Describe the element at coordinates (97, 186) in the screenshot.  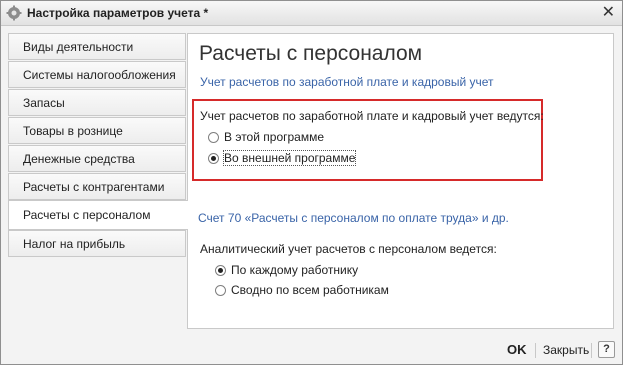
I see `sidebar-item-counterparties: Расчеты с контрагентами` at that location.